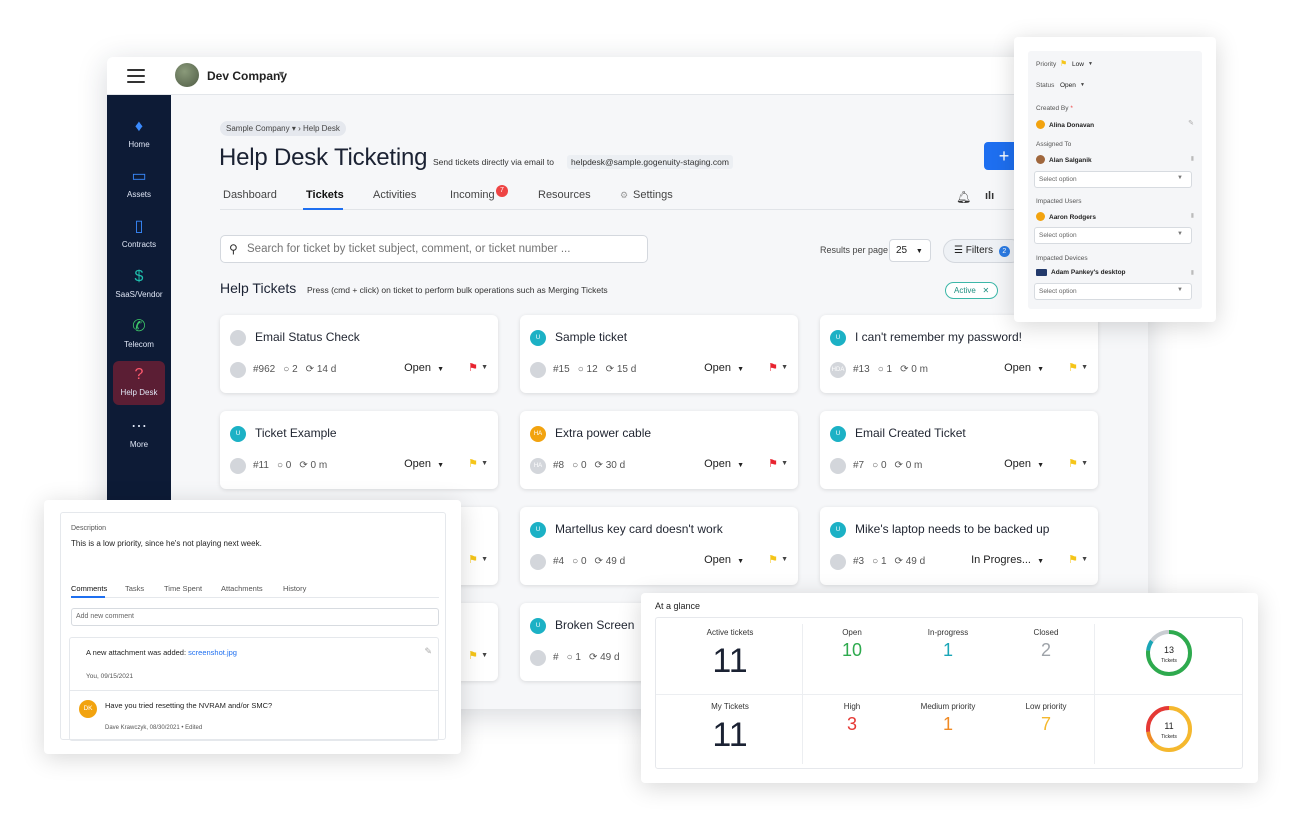 The width and height of the screenshot is (1302, 834). What do you see at coordinates (852, 718) in the screenshot?
I see `stat-high: High 3` at bounding box center [852, 718].